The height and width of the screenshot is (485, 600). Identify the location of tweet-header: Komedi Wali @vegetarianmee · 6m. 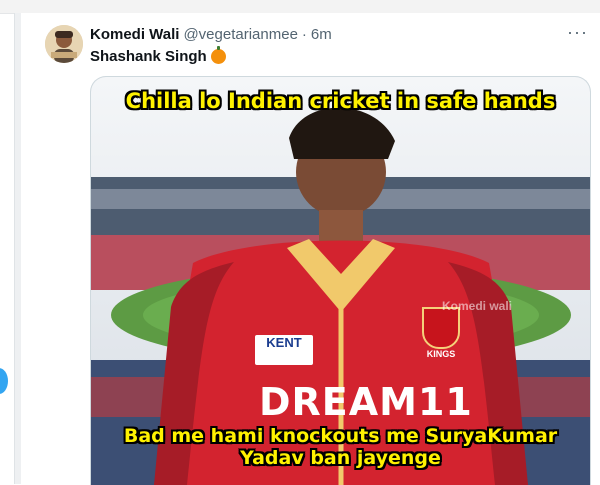
(211, 36).